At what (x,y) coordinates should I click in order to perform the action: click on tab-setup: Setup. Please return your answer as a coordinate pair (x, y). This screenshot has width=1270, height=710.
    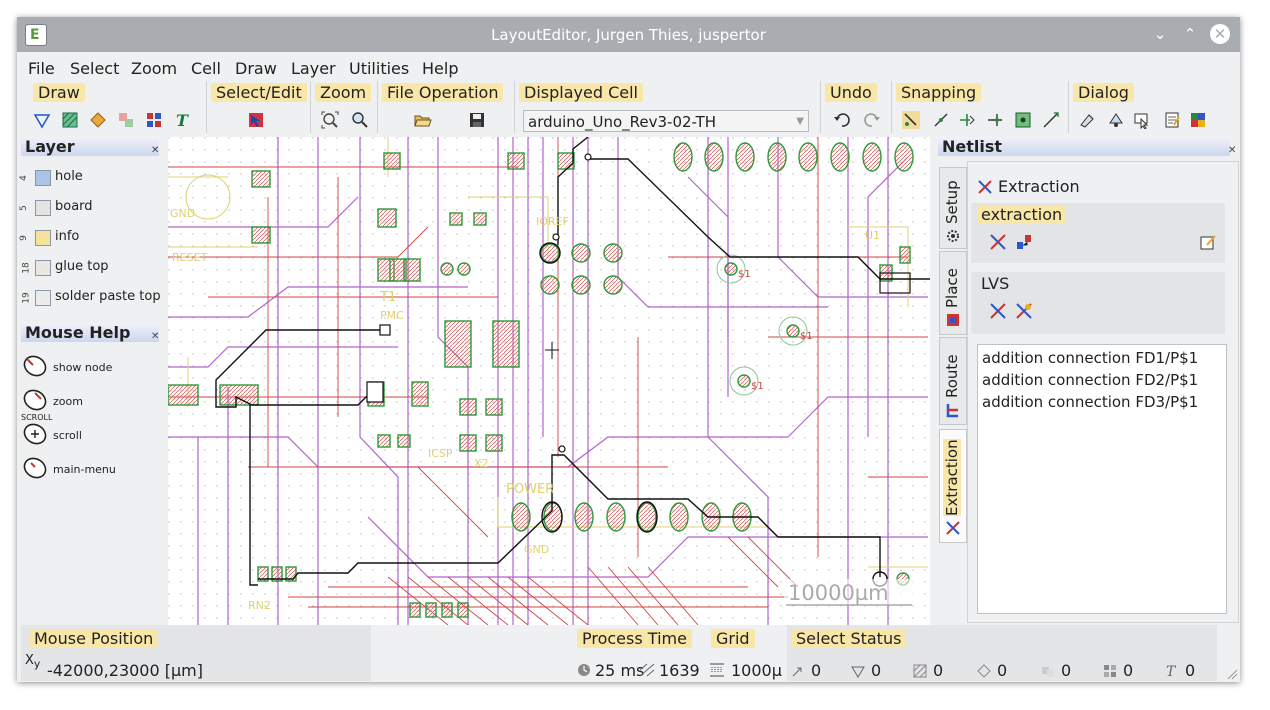
    Looking at the image, I should click on (953, 208).